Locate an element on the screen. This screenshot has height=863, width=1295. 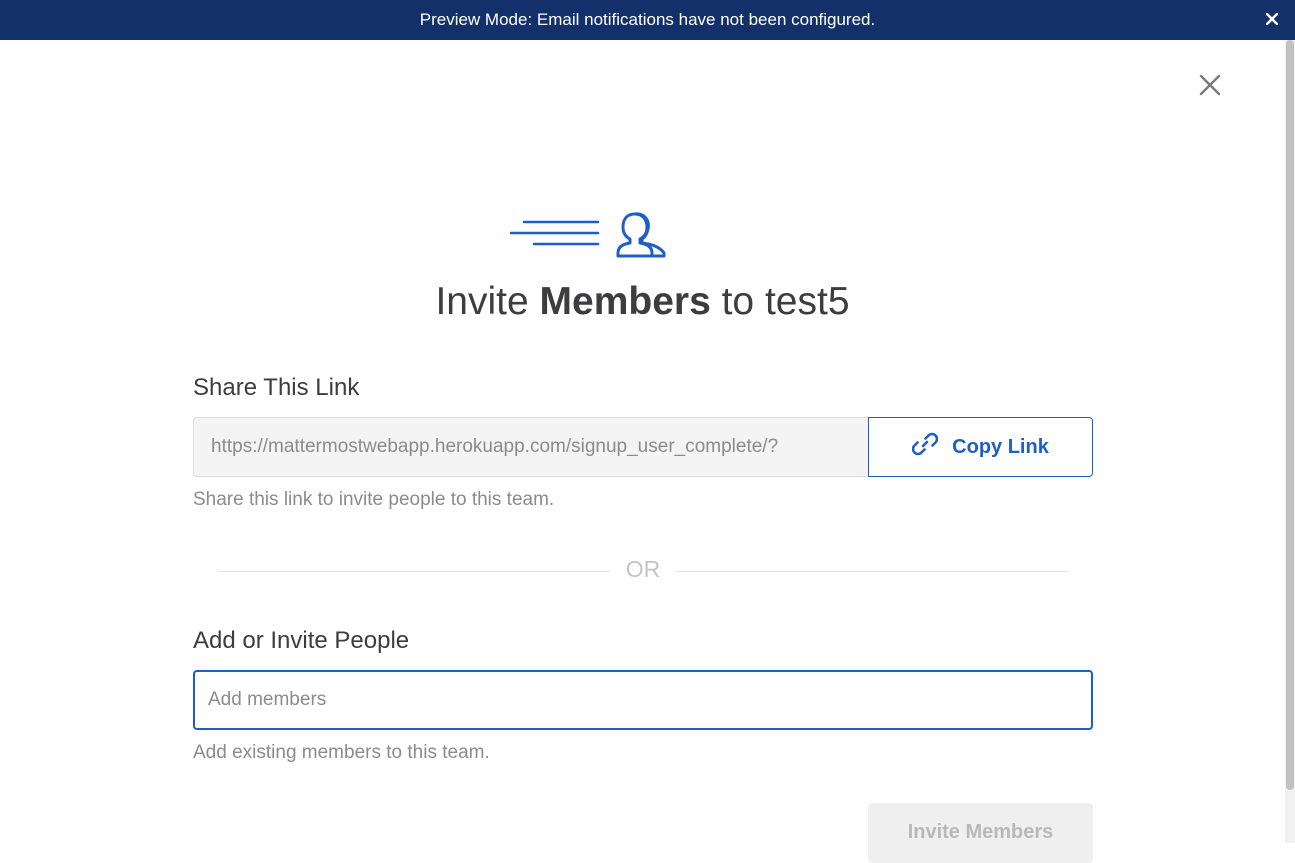
scrollbar-thumb is located at coordinates (1290, 415).